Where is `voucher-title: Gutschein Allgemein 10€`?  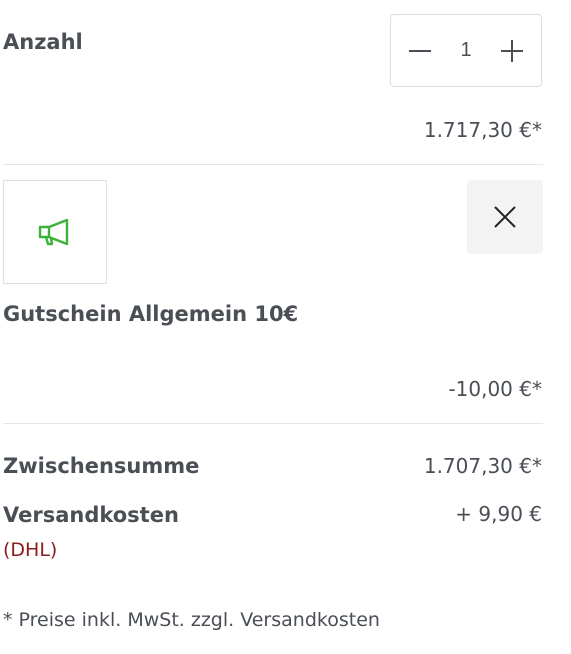 voucher-title: Gutschein Allgemein 10€ is located at coordinates (150, 314).